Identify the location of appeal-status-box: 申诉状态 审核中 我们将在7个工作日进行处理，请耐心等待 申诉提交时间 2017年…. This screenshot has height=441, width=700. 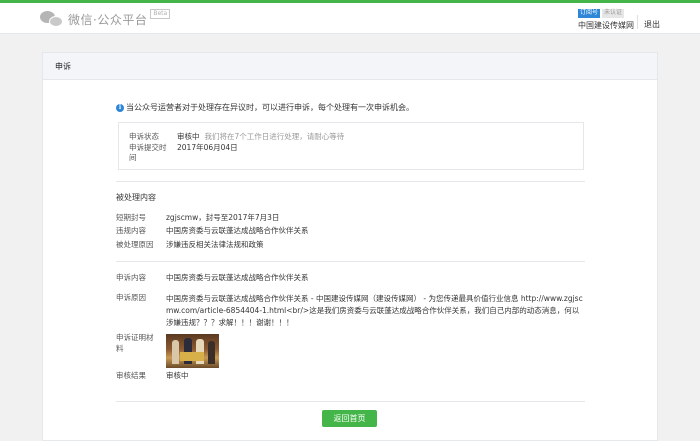
(351, 146).